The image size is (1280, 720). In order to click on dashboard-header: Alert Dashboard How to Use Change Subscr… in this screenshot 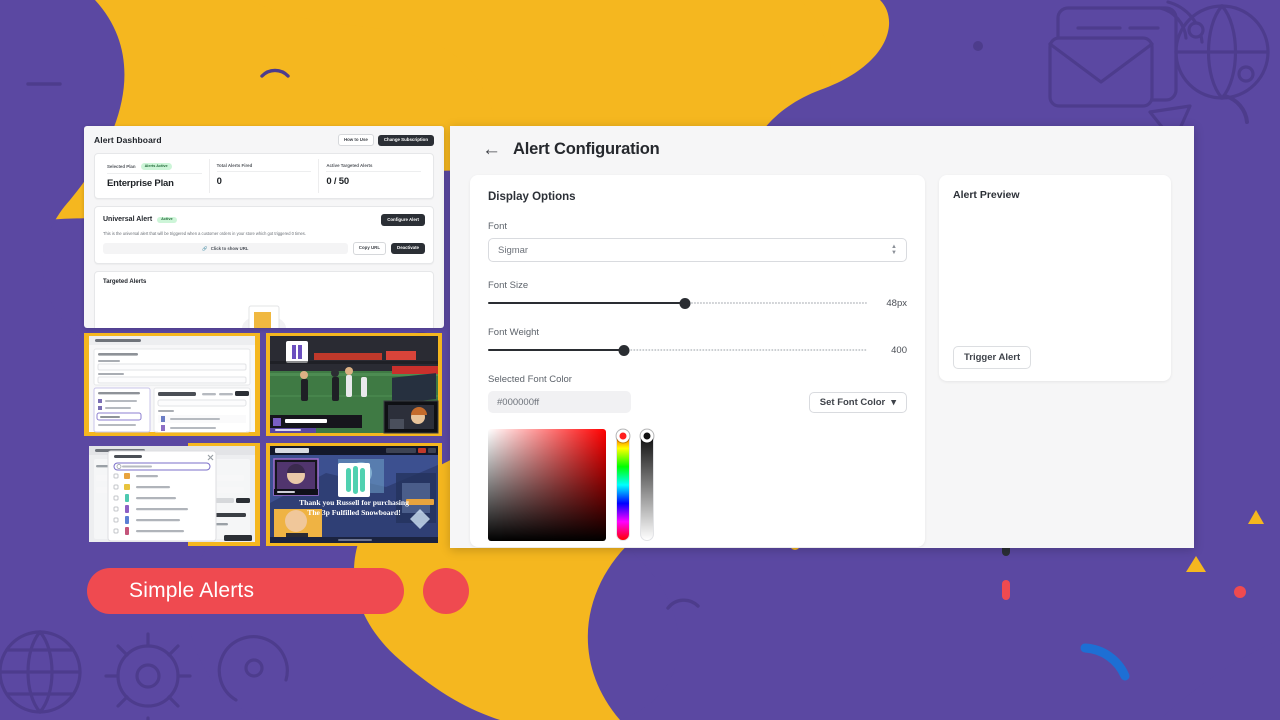, I will do `click(264, 140)`.